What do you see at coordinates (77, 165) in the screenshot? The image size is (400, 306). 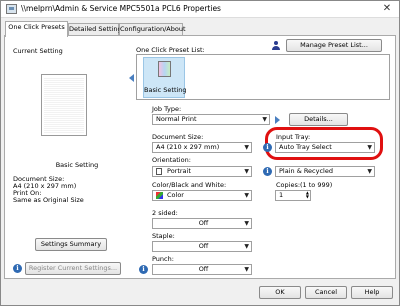 I see `preview-caption: Basic Setting` at bounding box center [77, 165].